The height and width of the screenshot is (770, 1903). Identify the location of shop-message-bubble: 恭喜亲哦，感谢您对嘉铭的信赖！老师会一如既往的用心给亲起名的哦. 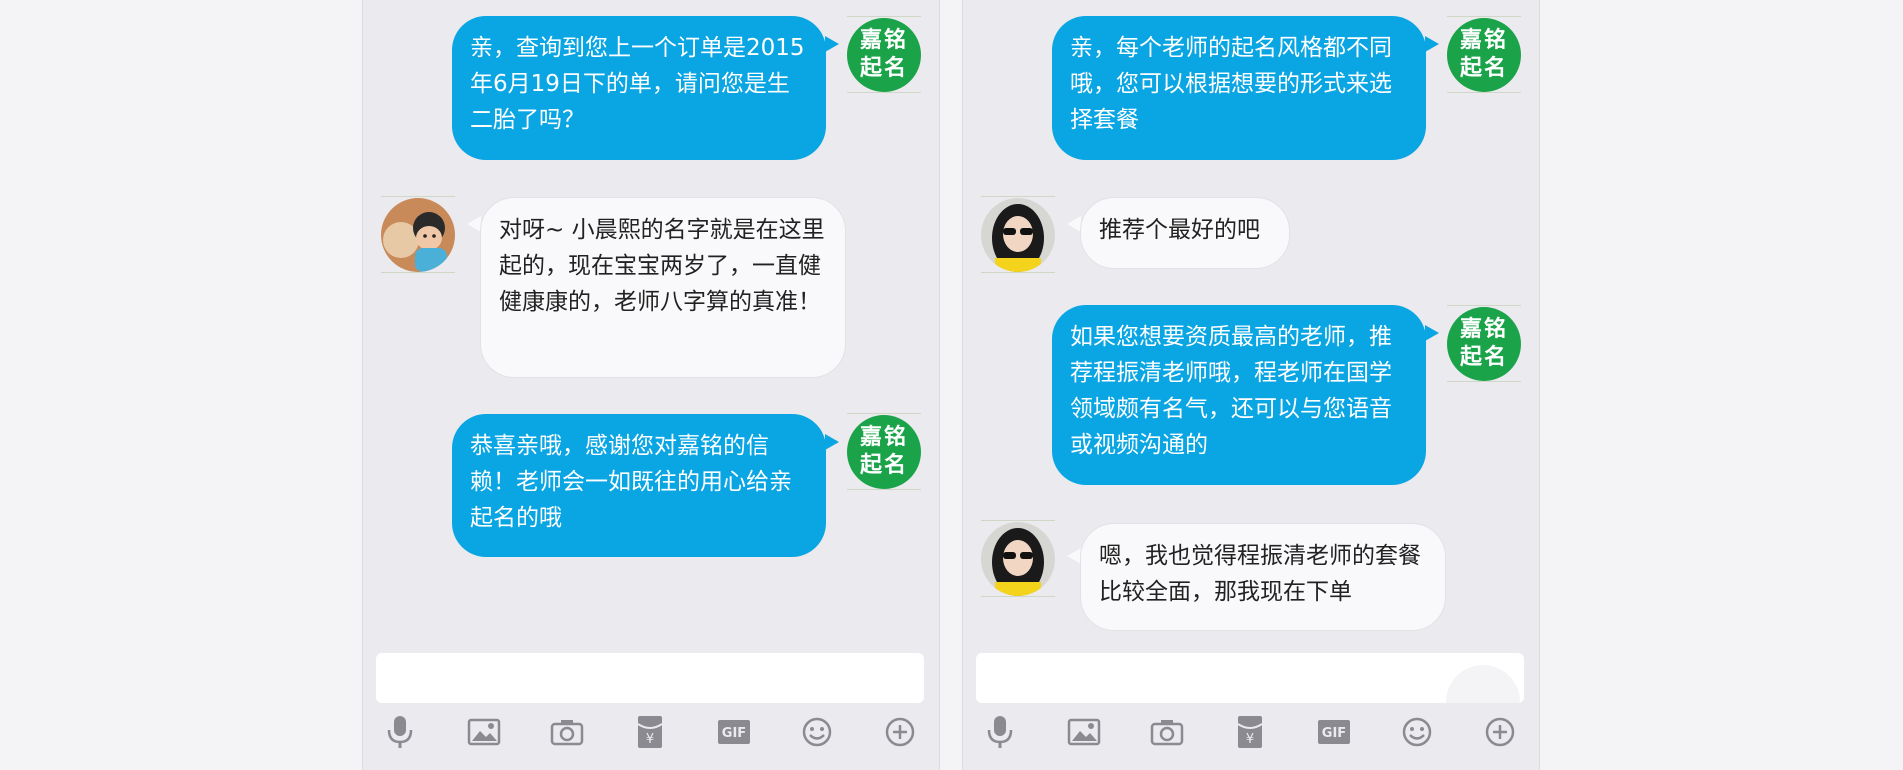
(639, 485).